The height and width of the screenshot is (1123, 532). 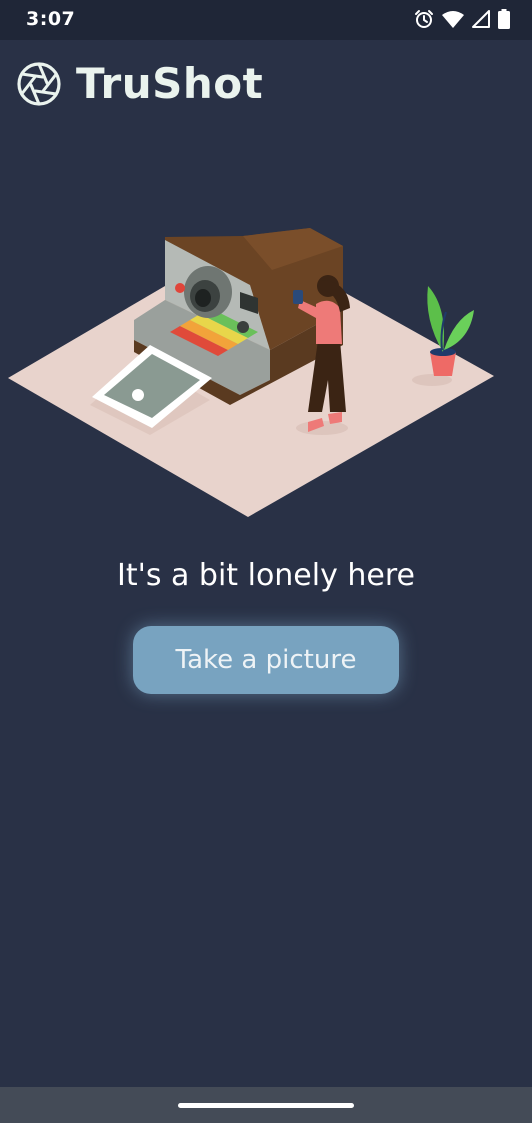 I want to click on signal-icon, so click(x=481, y=19).